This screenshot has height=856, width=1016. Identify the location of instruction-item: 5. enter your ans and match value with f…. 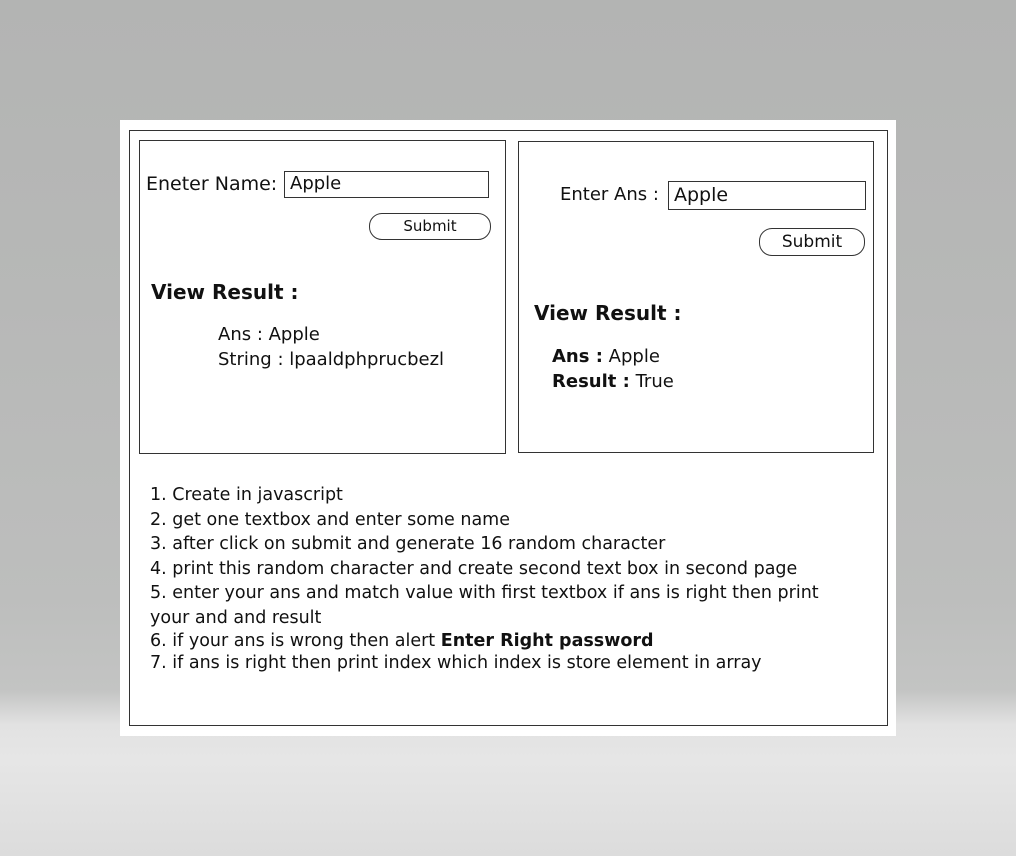
(484, 605).